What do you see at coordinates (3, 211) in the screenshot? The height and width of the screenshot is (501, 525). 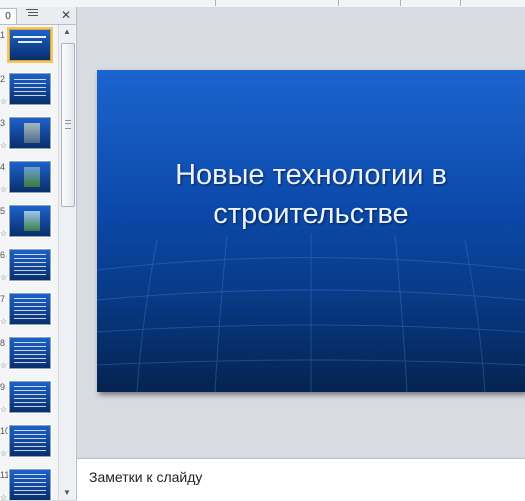 I see `slide-number: 5` at bounding box center [3, 211].